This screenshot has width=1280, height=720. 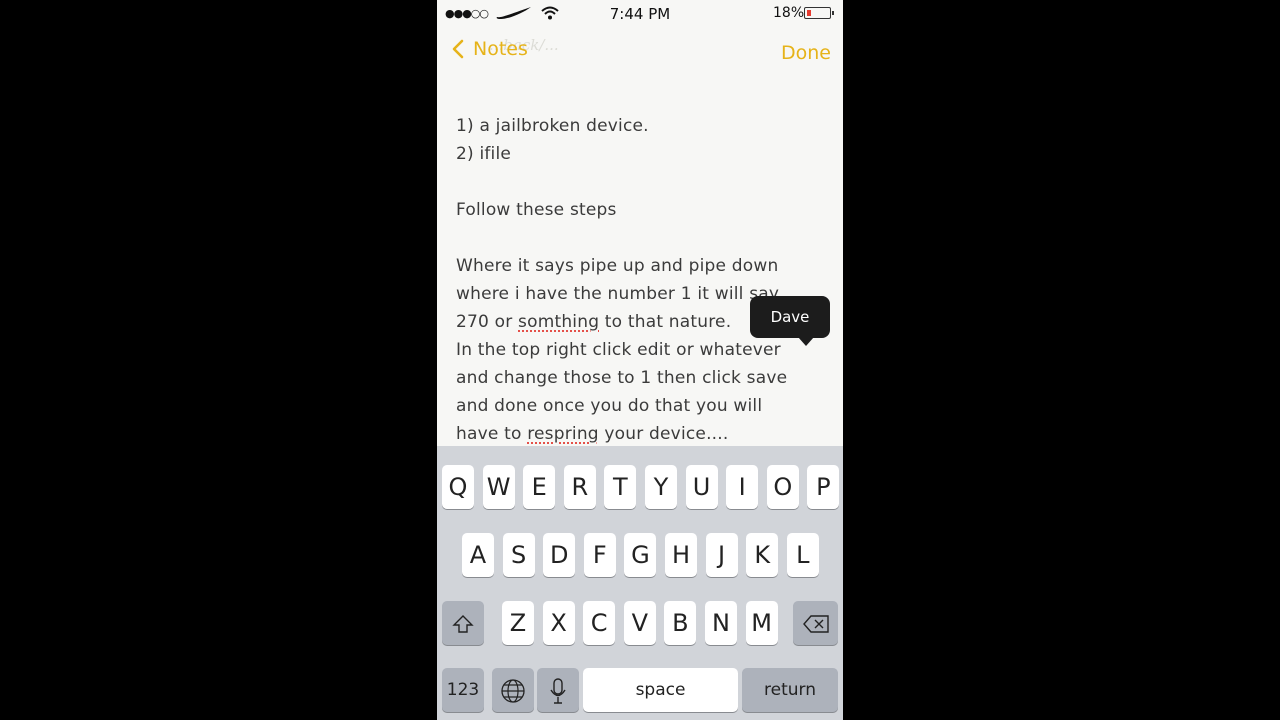 I want to click on key-s: S, so click(x=518, y=555).